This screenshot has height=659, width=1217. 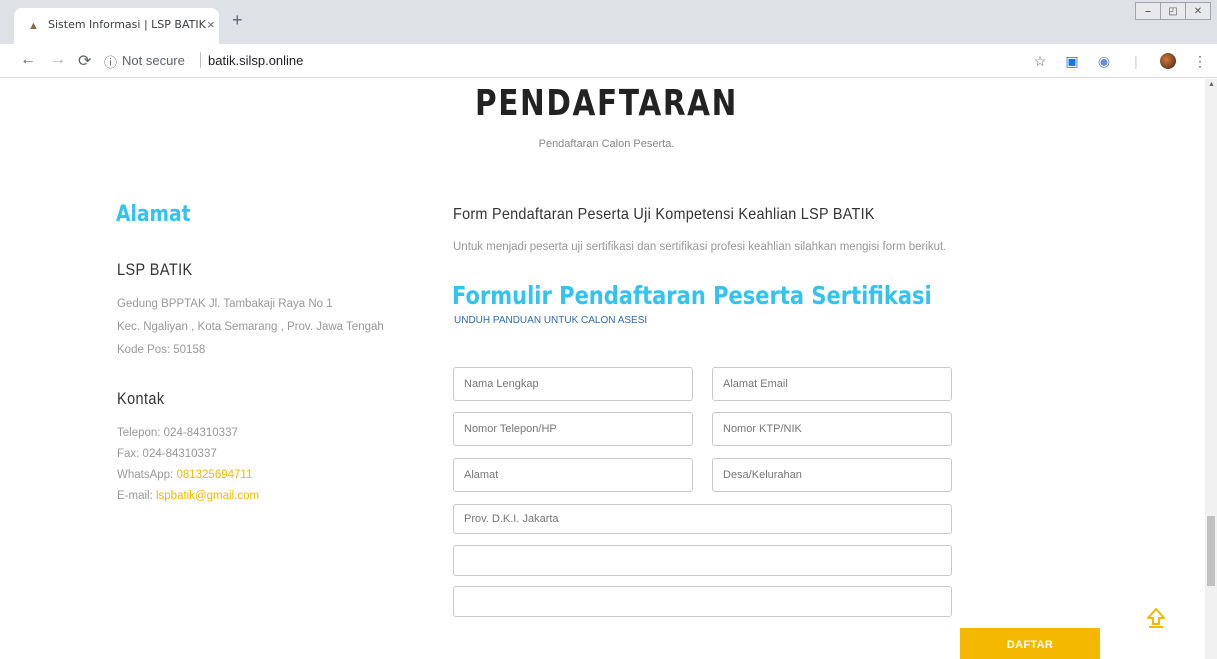 What do you see at coordinates (255, 60) in the screenshot?
I see `url-text: batik.silsp.online` at bounding box center [255, 60].